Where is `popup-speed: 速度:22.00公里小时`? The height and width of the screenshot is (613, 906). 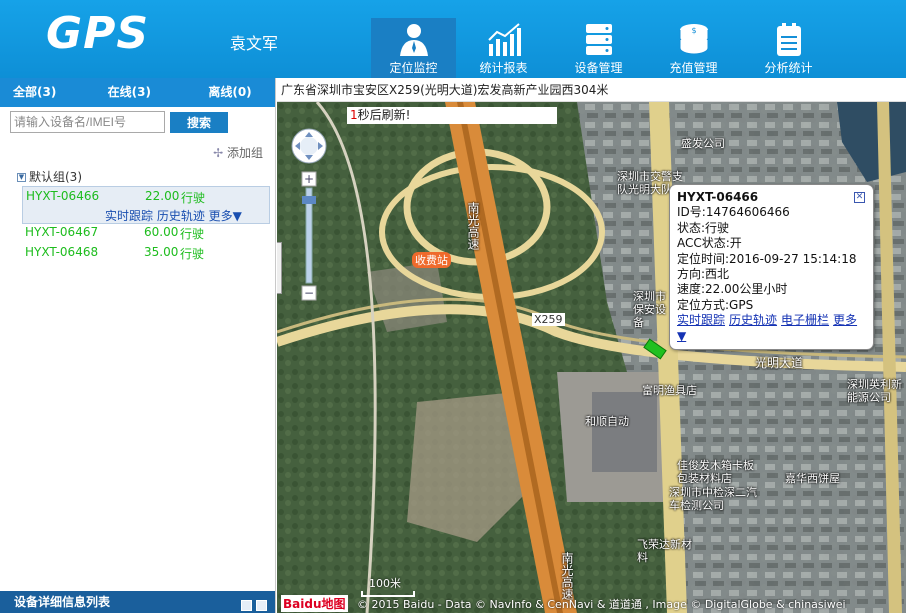 popup-speed: 速度:22.00公里小时 is located at coordinates (732, 289).